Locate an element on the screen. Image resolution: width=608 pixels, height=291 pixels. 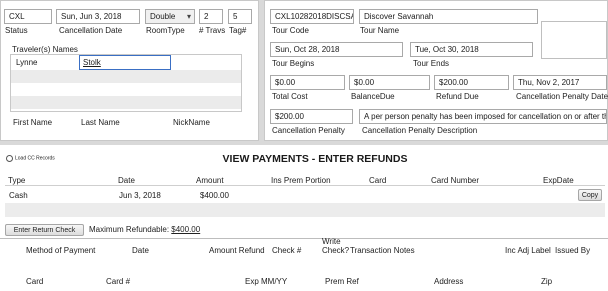
tag-field: 5 is located at coordinates (240, 16).